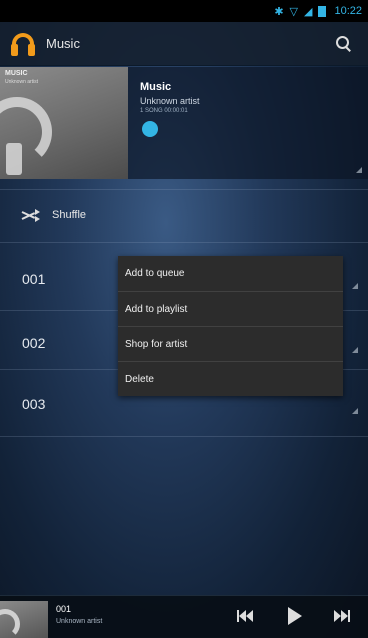 The height and width of the screenshot is (638, 368). I want to click on menu-item-add-to-queue: Add to queue, so click(230, 273).